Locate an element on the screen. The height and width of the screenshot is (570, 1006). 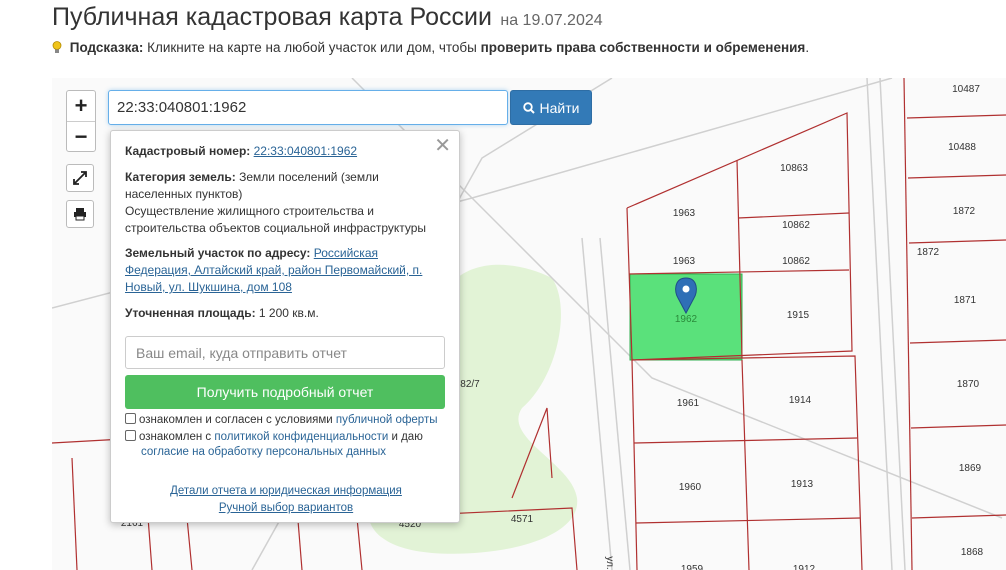
cadastral-number-row: Кадастровый номер: 22:33:040801:1962 is located at coordinates (285, 151).